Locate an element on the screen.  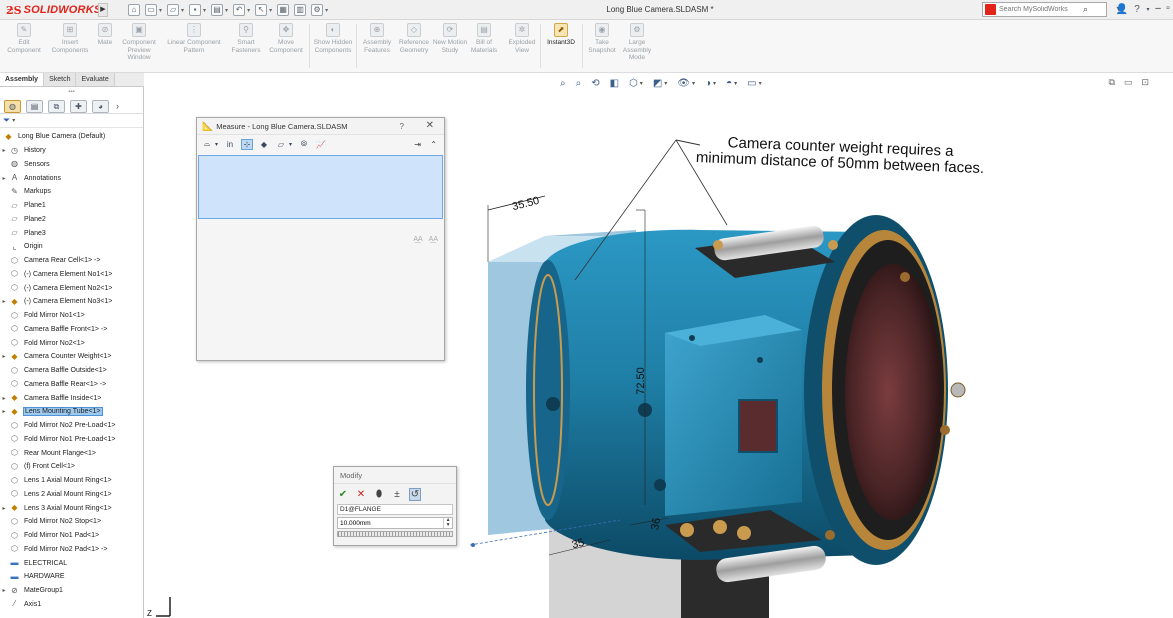
electronics-housing is located at coordinates (733, 415).